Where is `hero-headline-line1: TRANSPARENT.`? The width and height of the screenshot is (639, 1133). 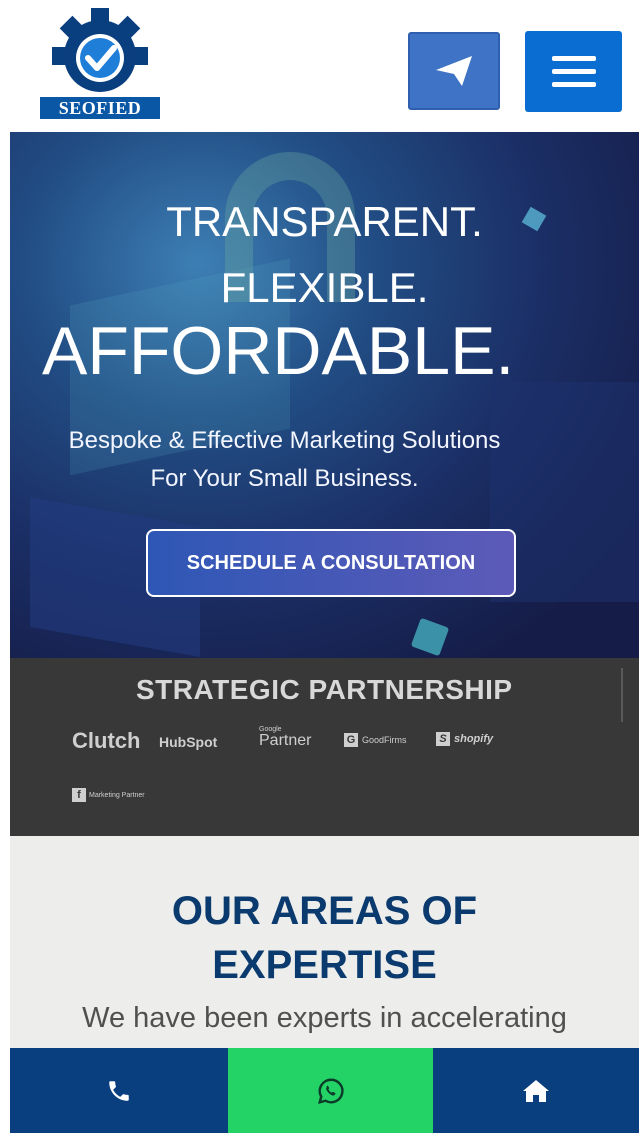 hero-headline-line1: TRANSPARENT. is located at coordinates (324, 221).